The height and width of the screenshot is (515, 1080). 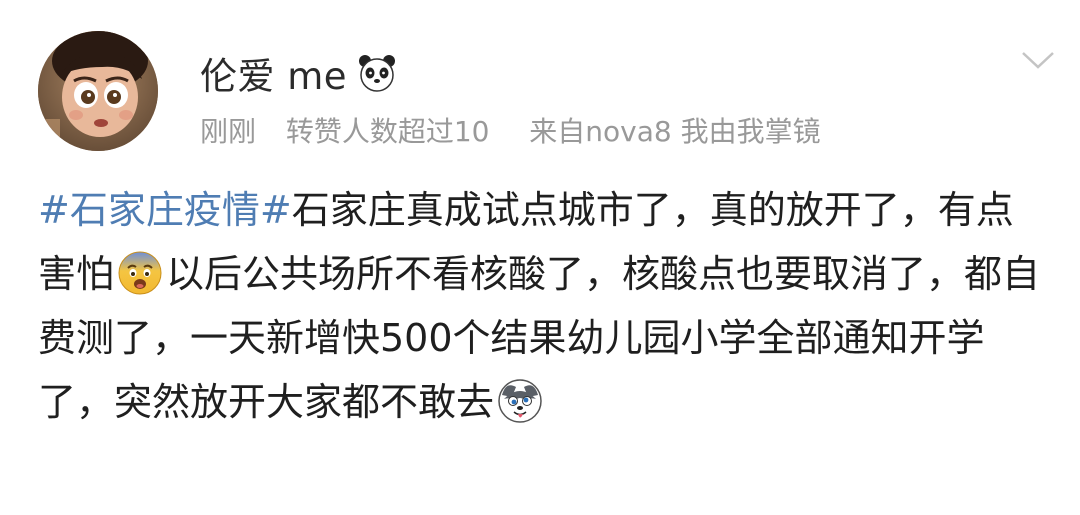 I want to click on chevron-down-icon, so click(x=1038, y=60).